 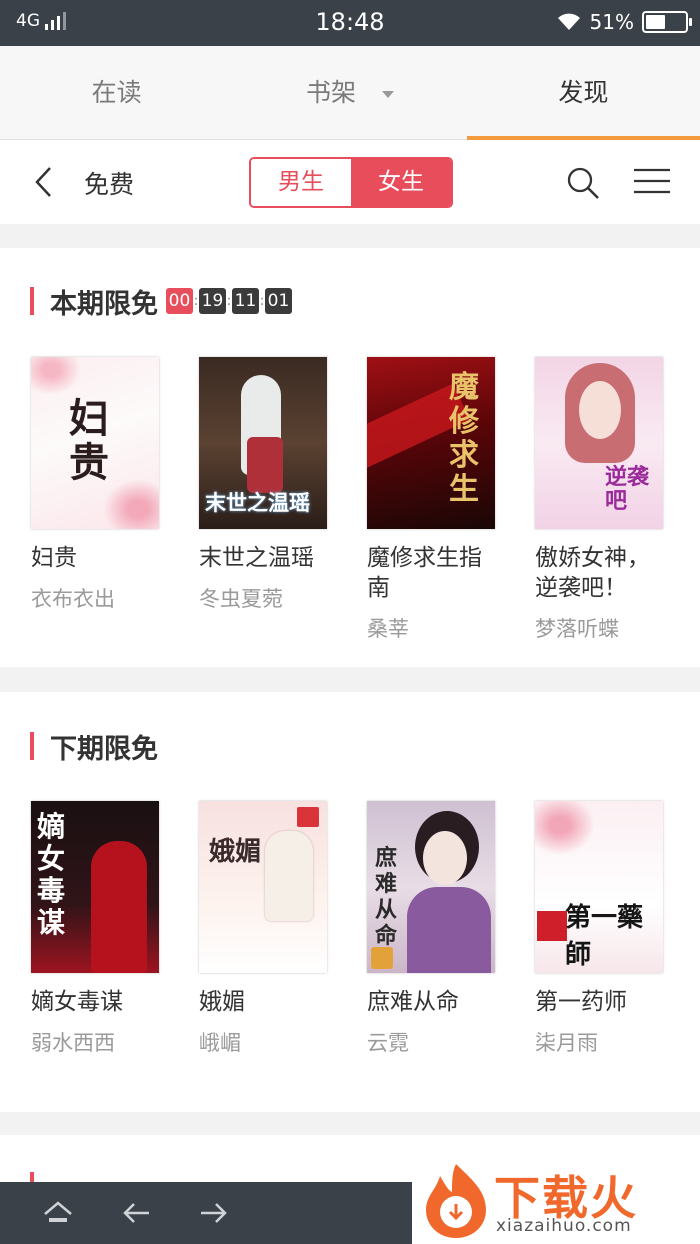 I want to click on book-title: 末世之温瑶, so click(x=256, y=558).